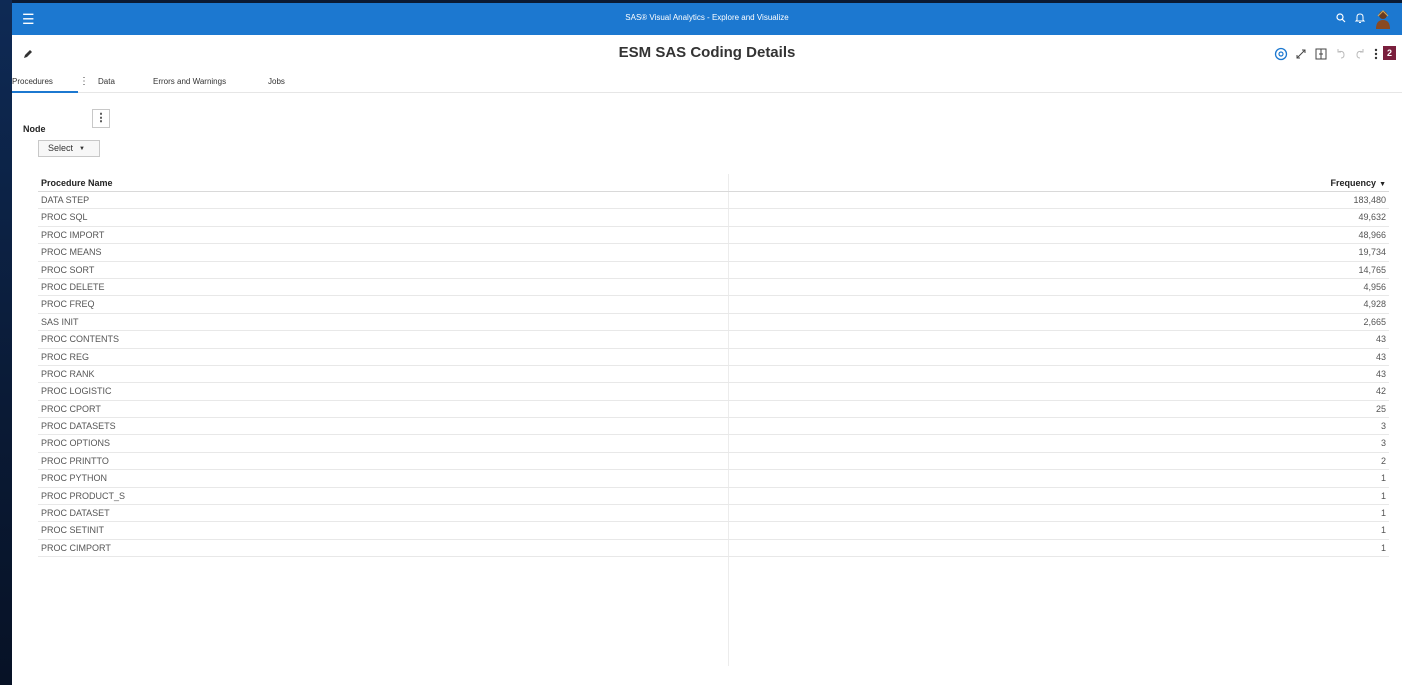 This screenshot has width=1402, height=685. I want to click on table-row: PROC SORT 14,765, so click(713, 270).